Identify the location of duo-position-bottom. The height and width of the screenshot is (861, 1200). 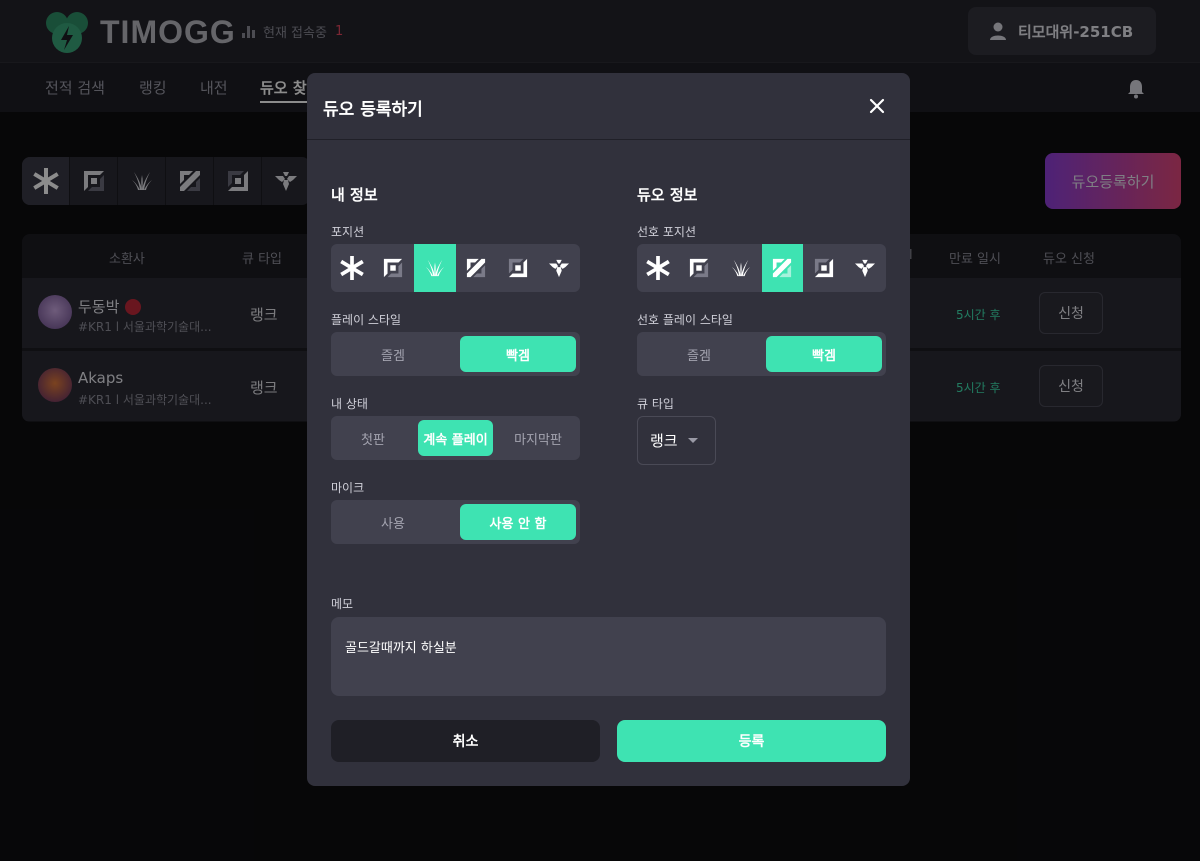
(824, 268).